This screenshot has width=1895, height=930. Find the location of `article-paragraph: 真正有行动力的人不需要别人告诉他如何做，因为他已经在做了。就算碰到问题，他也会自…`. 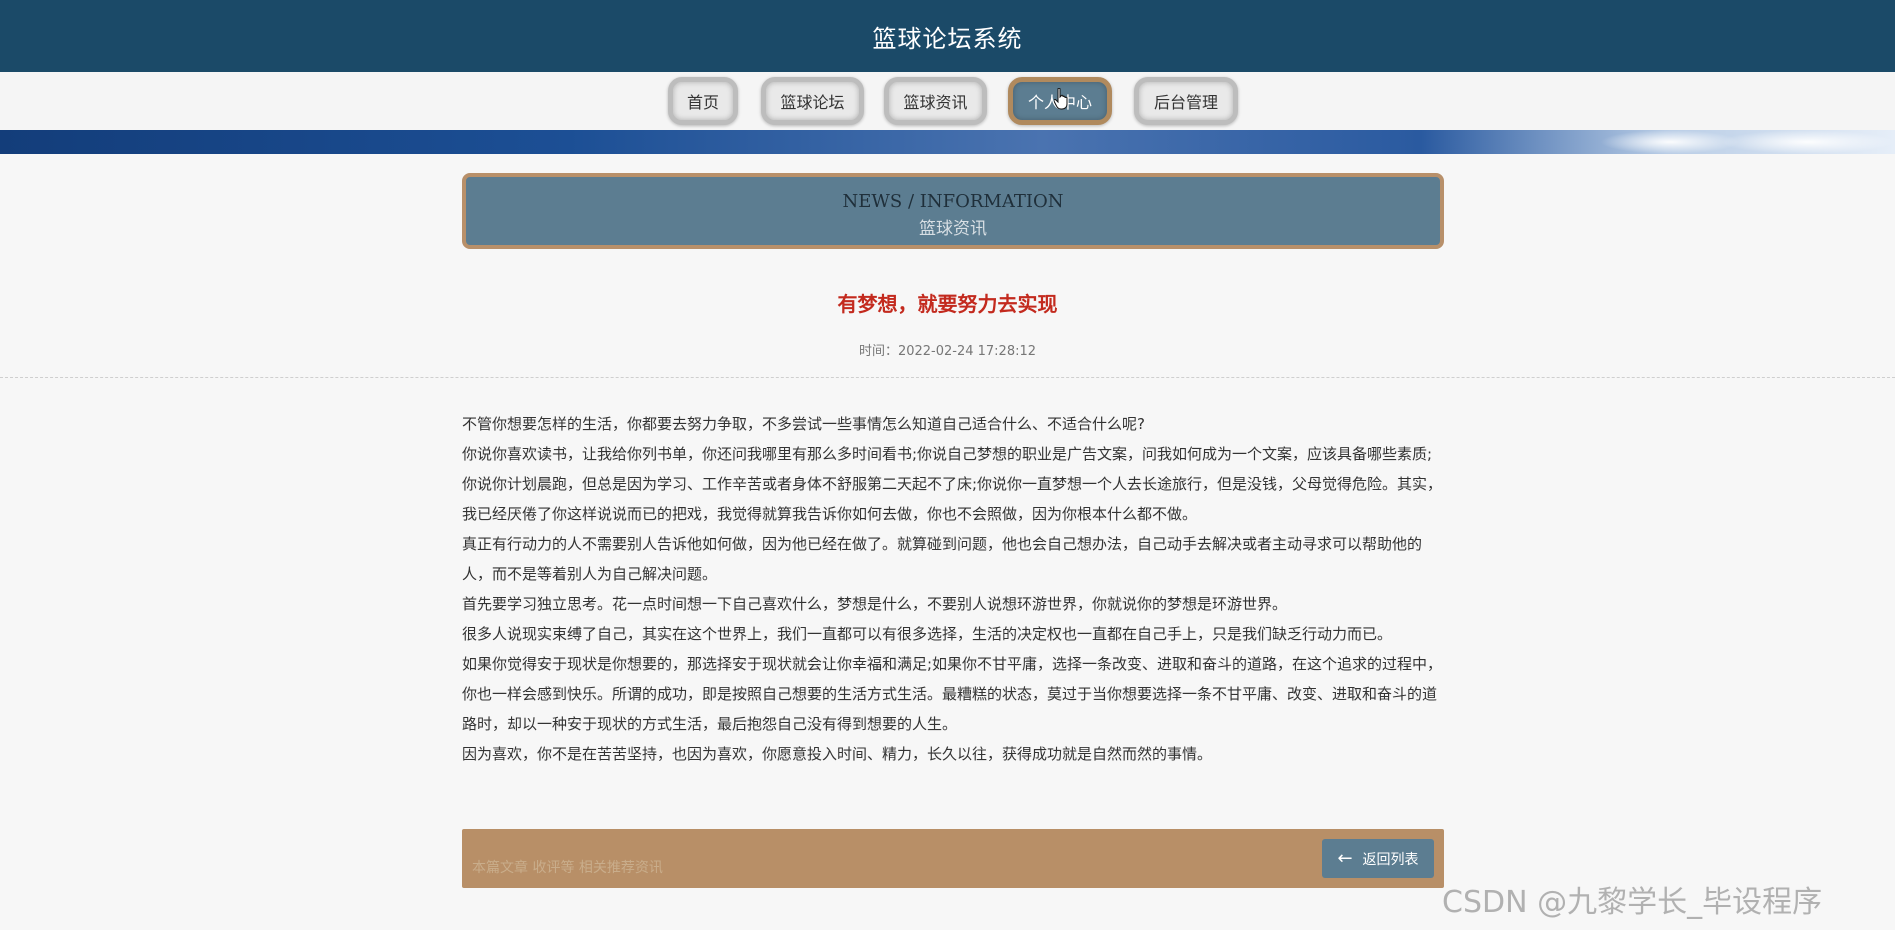

article-paragraph: 真正有行动力的人不需要别人告诉他如何做，因为他已经在做了。就算碰到问题，他也会自… is located at coordinates (942, 559).